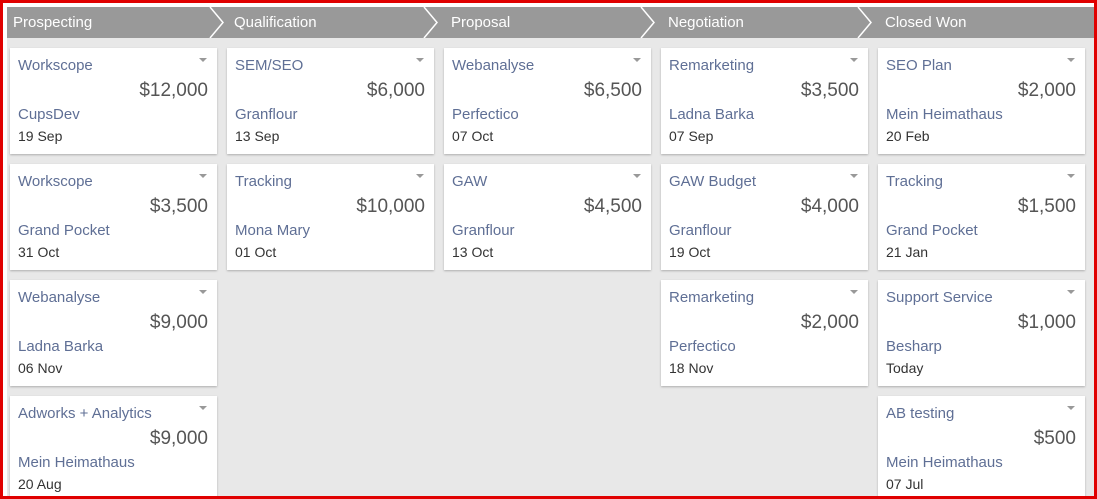 Image resolution: width=1097 pixels, height=499 pixels. What do you see at coordinates (706, 22) in the screenshot?
I see `stage-label: Negotiation` at bounding box center [706, 22].